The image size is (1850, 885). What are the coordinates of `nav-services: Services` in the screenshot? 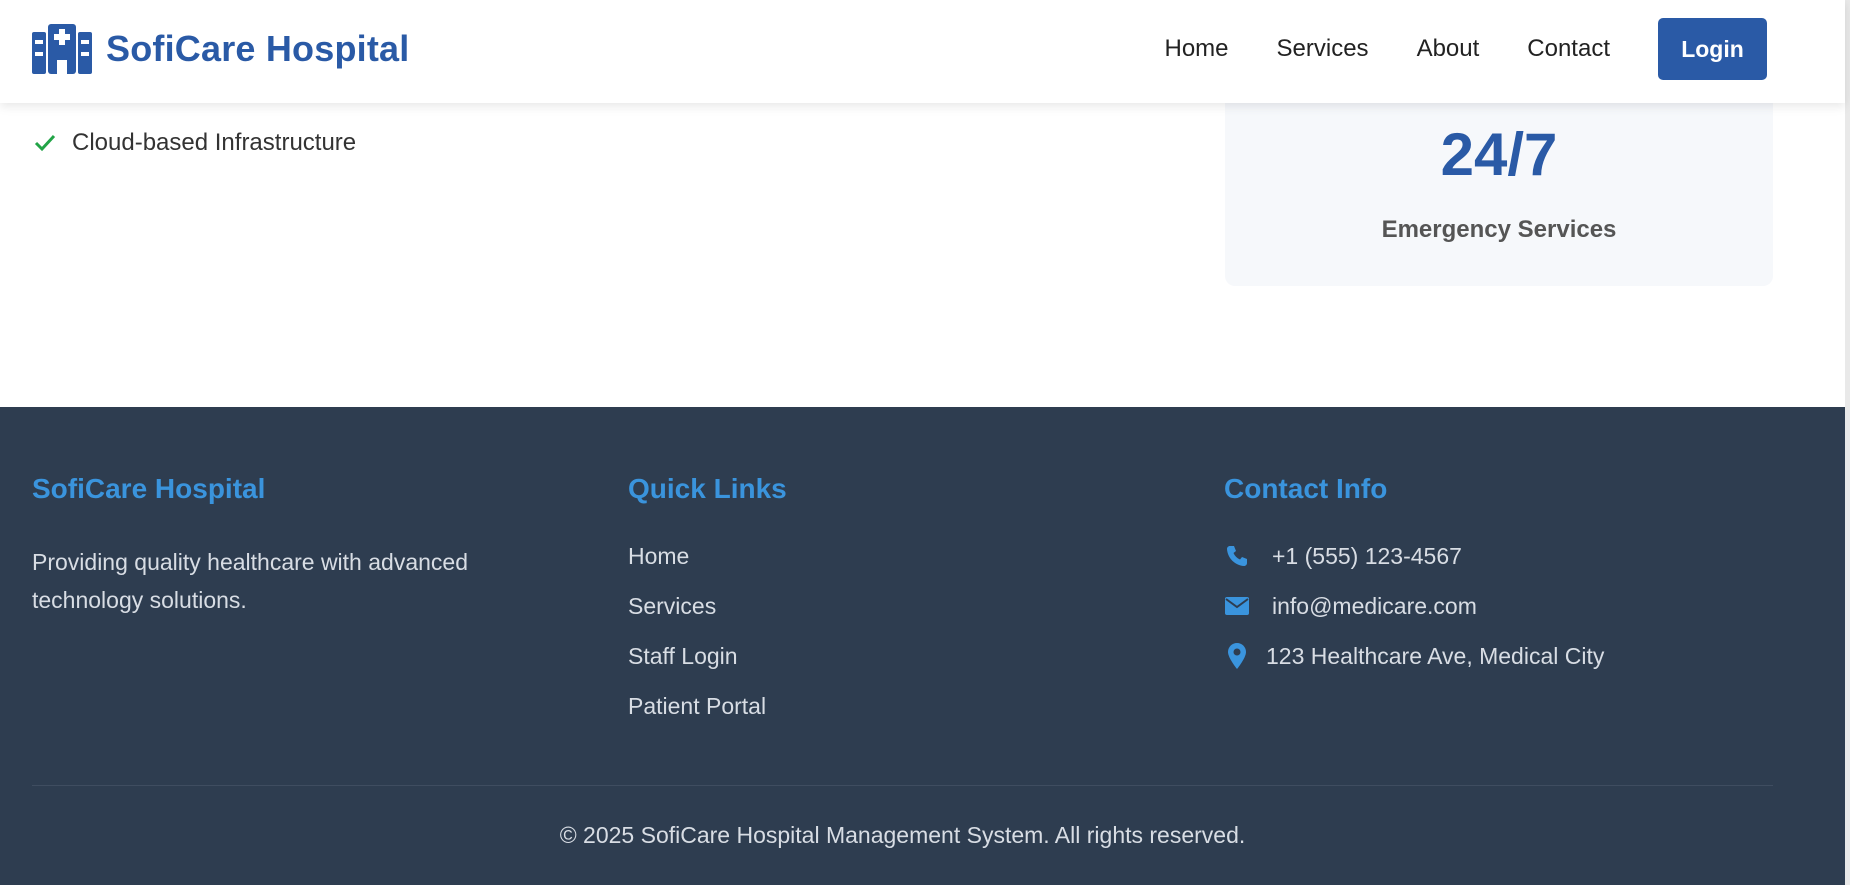 It's located at (1323, 49).